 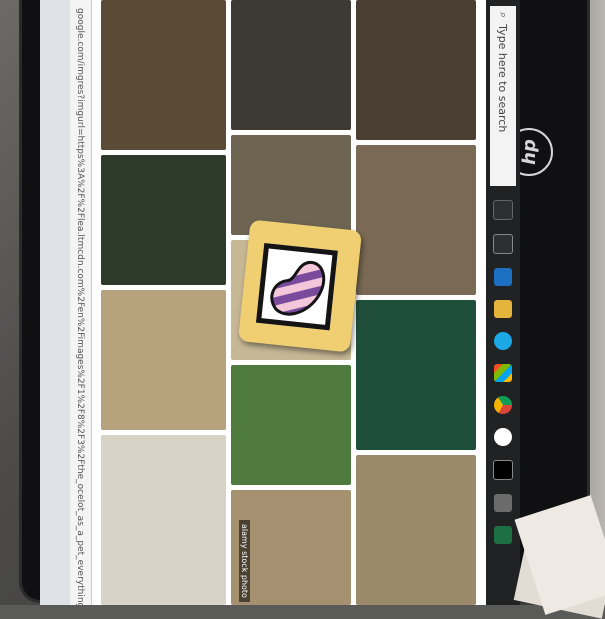 What do you see at coordinates (503, 405) in the screenshot?
I see `chrome-icon` at bounding box center [503, 405].